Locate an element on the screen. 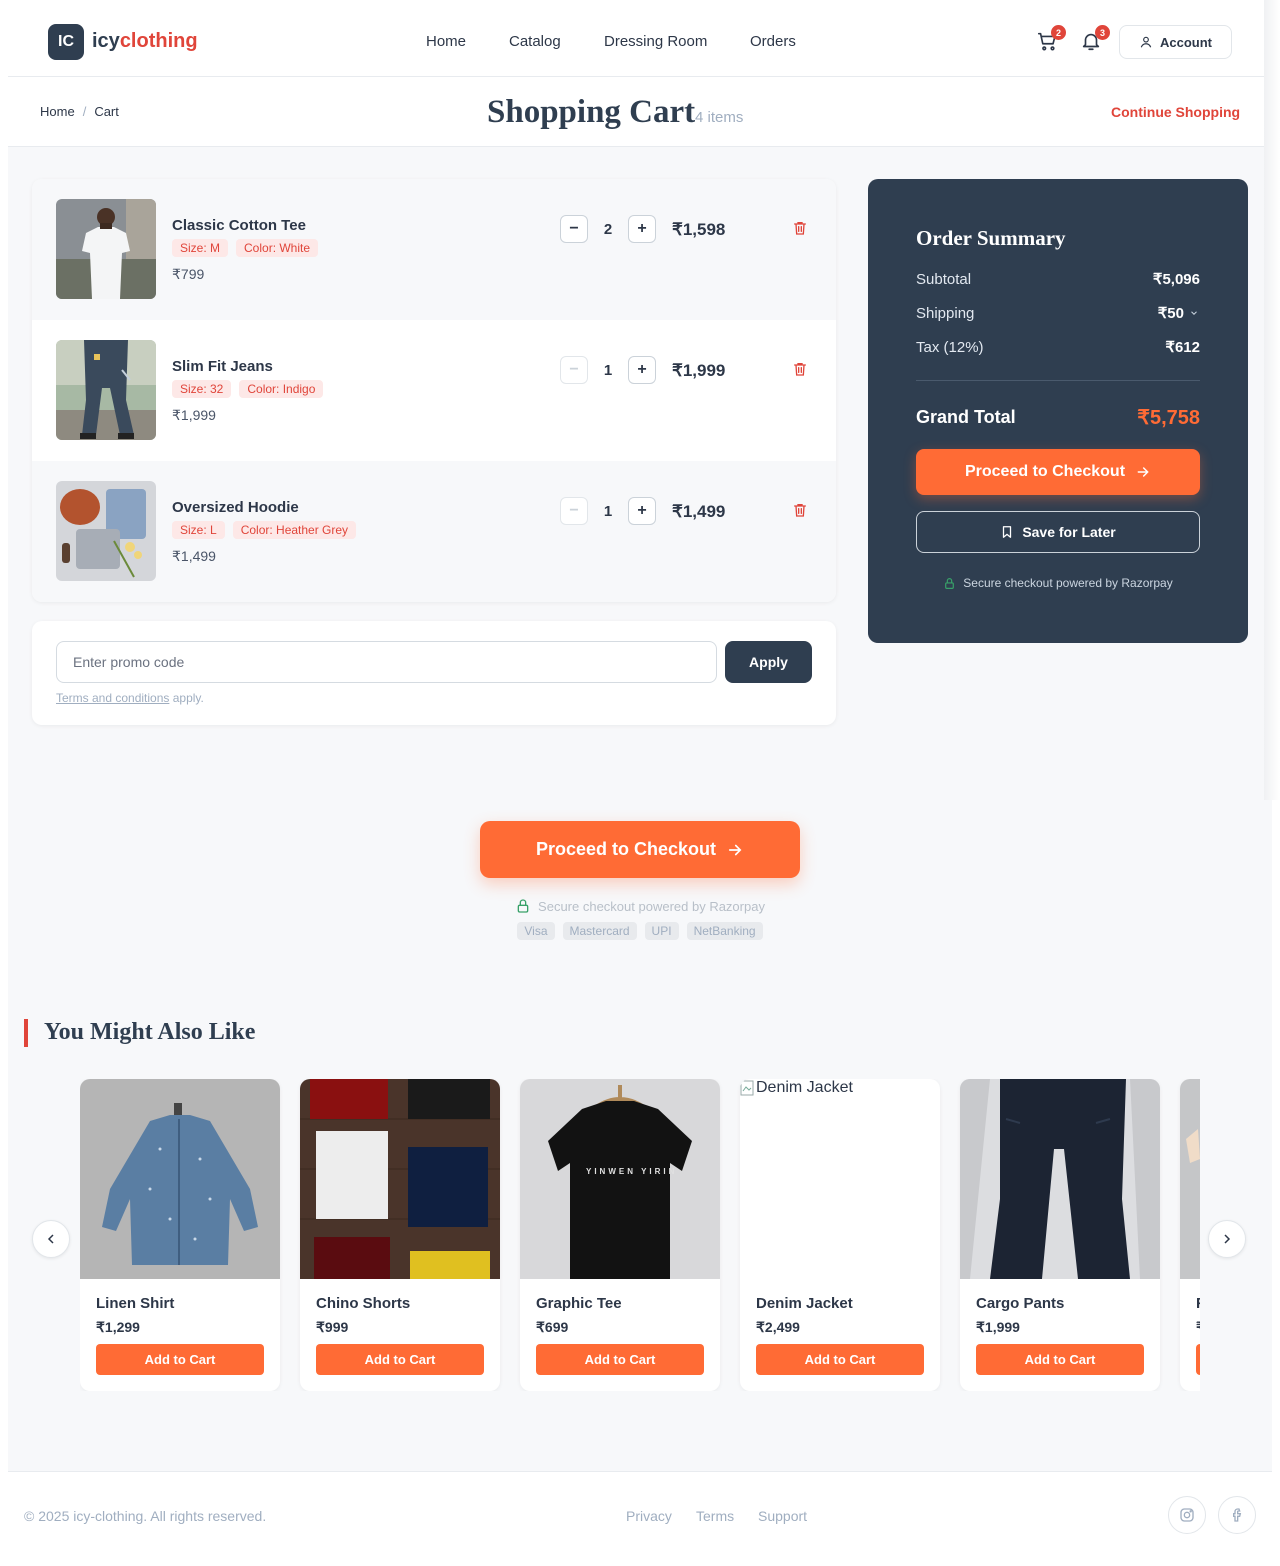 This screenshot has height=1566, width=1280. summary-divider is located at coordinates (1058, 380).